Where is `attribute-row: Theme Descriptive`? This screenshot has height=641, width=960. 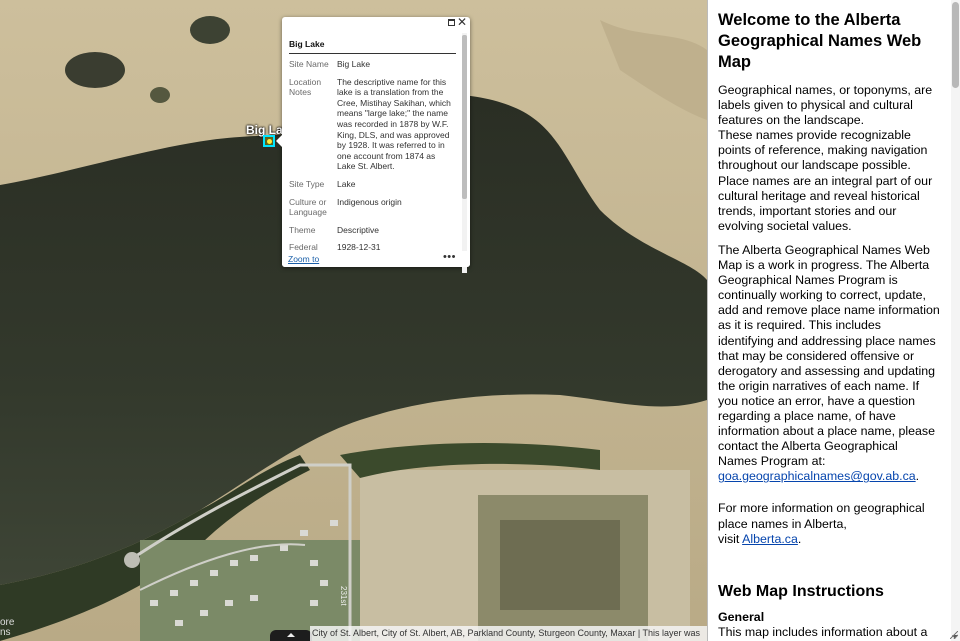
attribute-row: Theme Descriptive is located at coordinates (372, 230).